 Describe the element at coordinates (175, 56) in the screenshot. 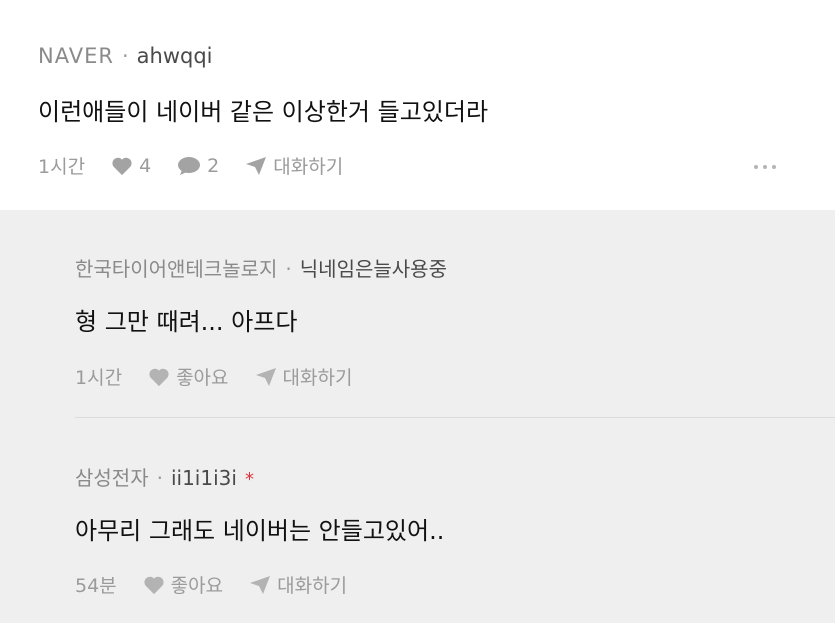

I see `comment-username: ahwqqi` at that location.